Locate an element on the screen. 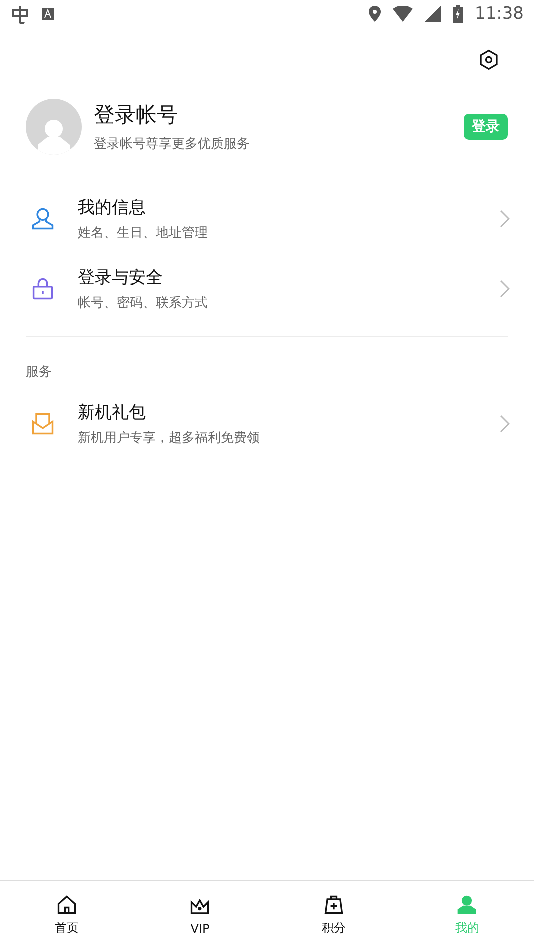 Image resolution: width=534 pixels, height=950 pixels. nav-tab: 首页 is located at coordinates (67, 915).